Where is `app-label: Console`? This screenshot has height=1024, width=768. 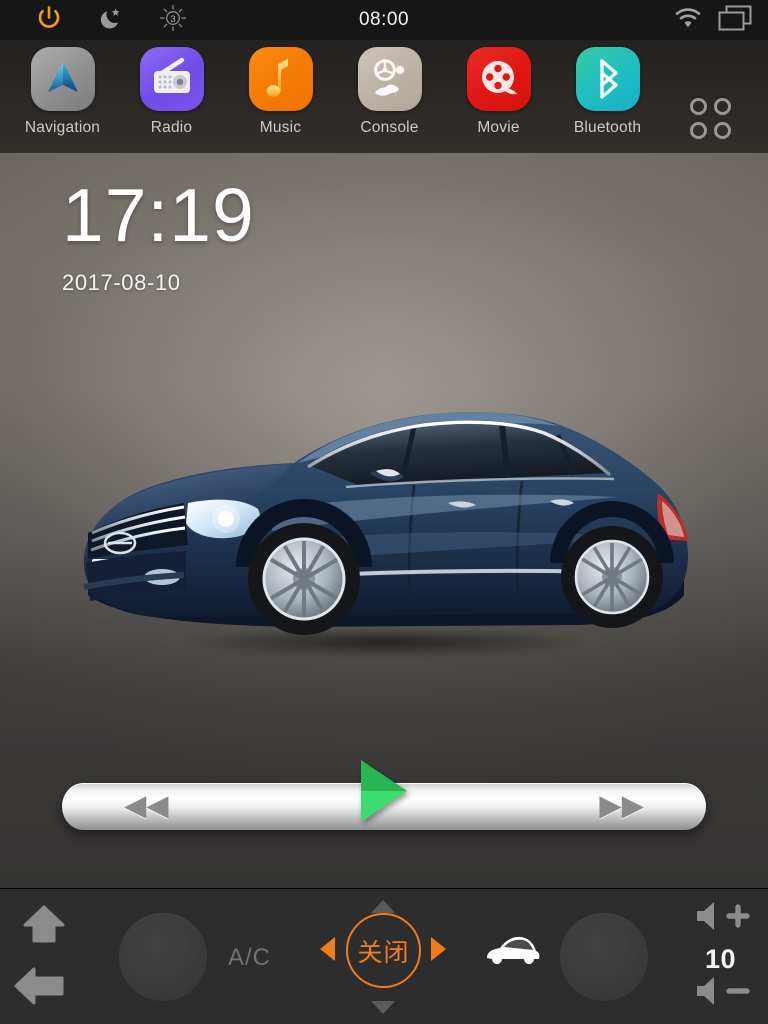 app-label: Console is located at coordinates (389, 127).